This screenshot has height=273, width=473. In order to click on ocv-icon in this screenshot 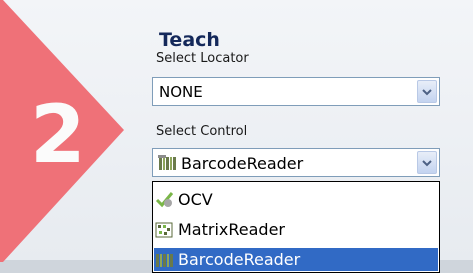, I will do `click(164, 199)`.